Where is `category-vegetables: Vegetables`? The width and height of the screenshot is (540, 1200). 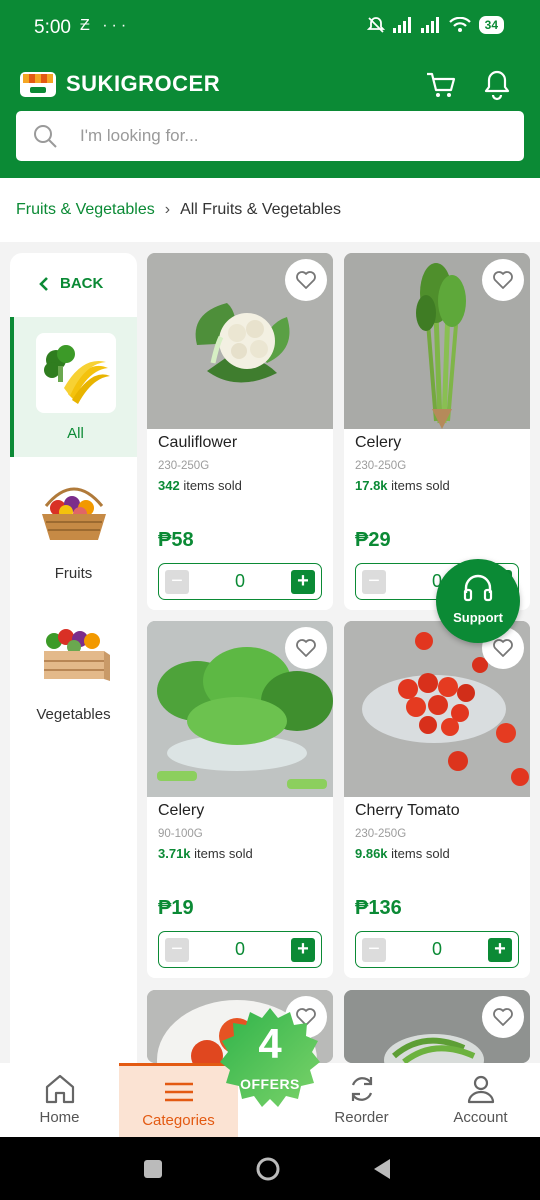 category-vegetables: Vegetables is located at coordinates (73, 668).